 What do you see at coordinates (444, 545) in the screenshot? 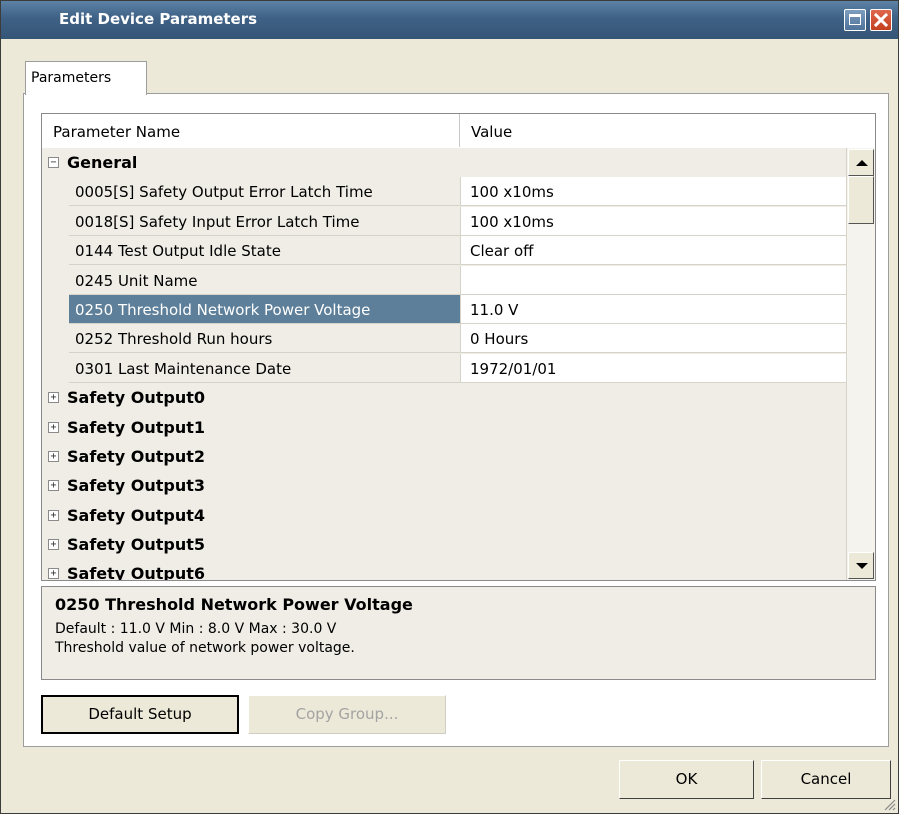
I see `group-row-safety-output5: + Safety Output5` at bounding box center [444, 545].